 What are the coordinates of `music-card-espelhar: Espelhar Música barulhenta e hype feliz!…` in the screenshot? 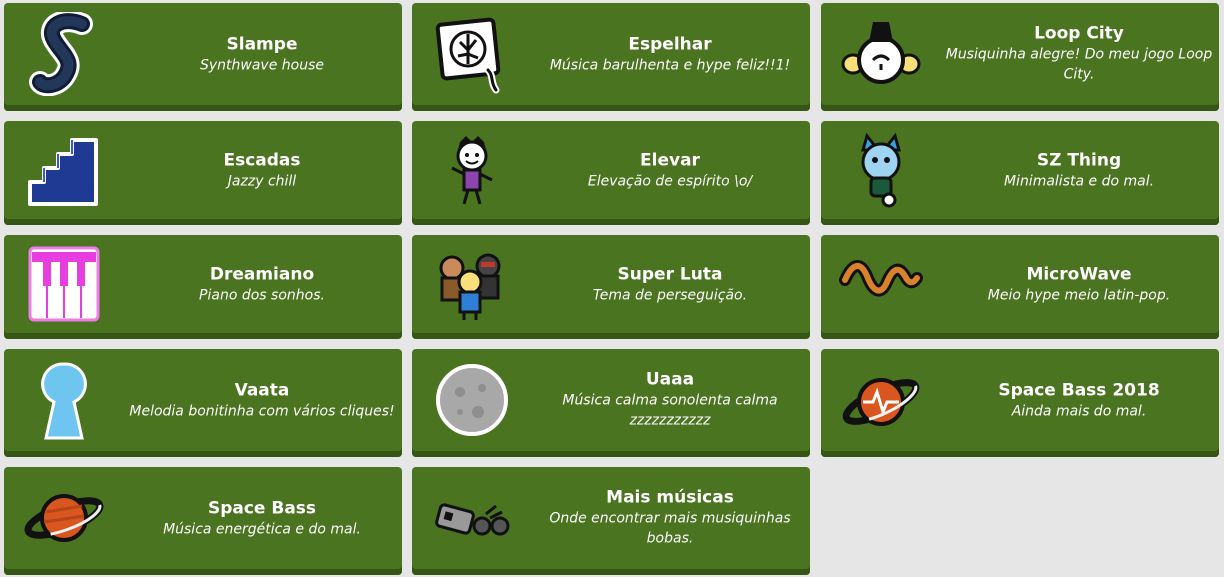 It's located at (611, 57).